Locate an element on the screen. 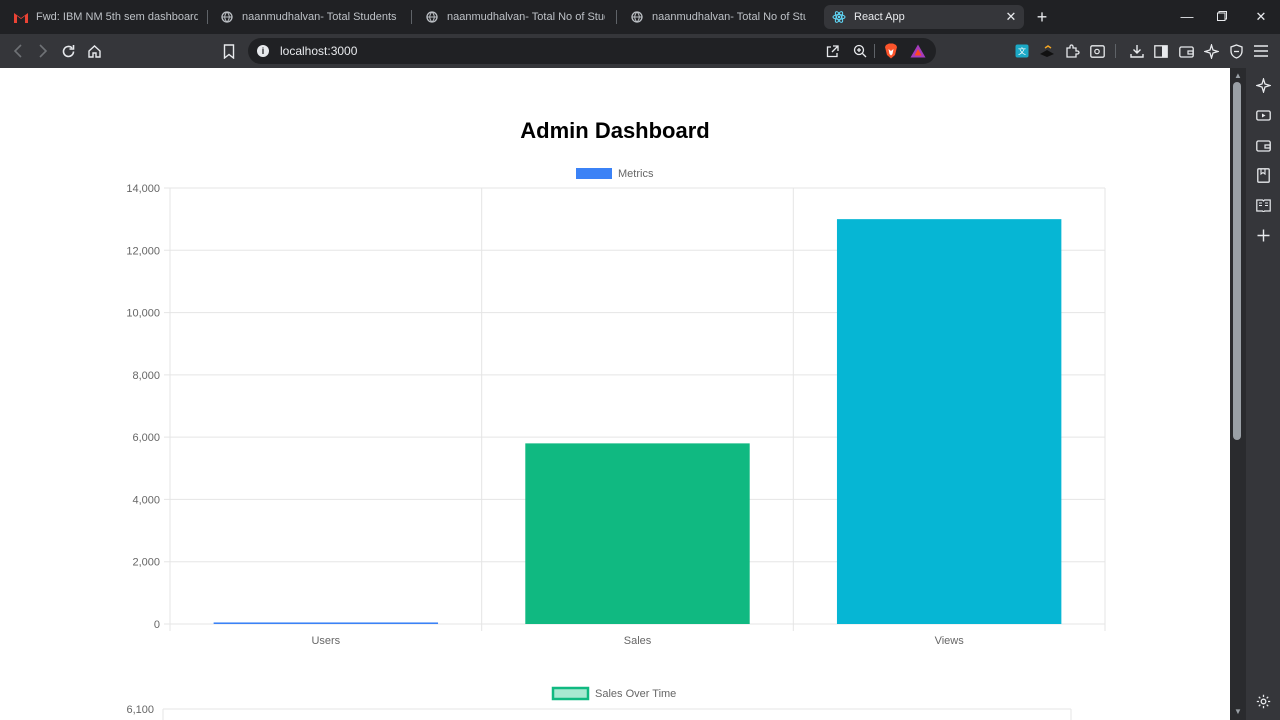 The height and width of the screenshot is (720, 1280). legend-label: Metrics is located at coordinates (636, 174).